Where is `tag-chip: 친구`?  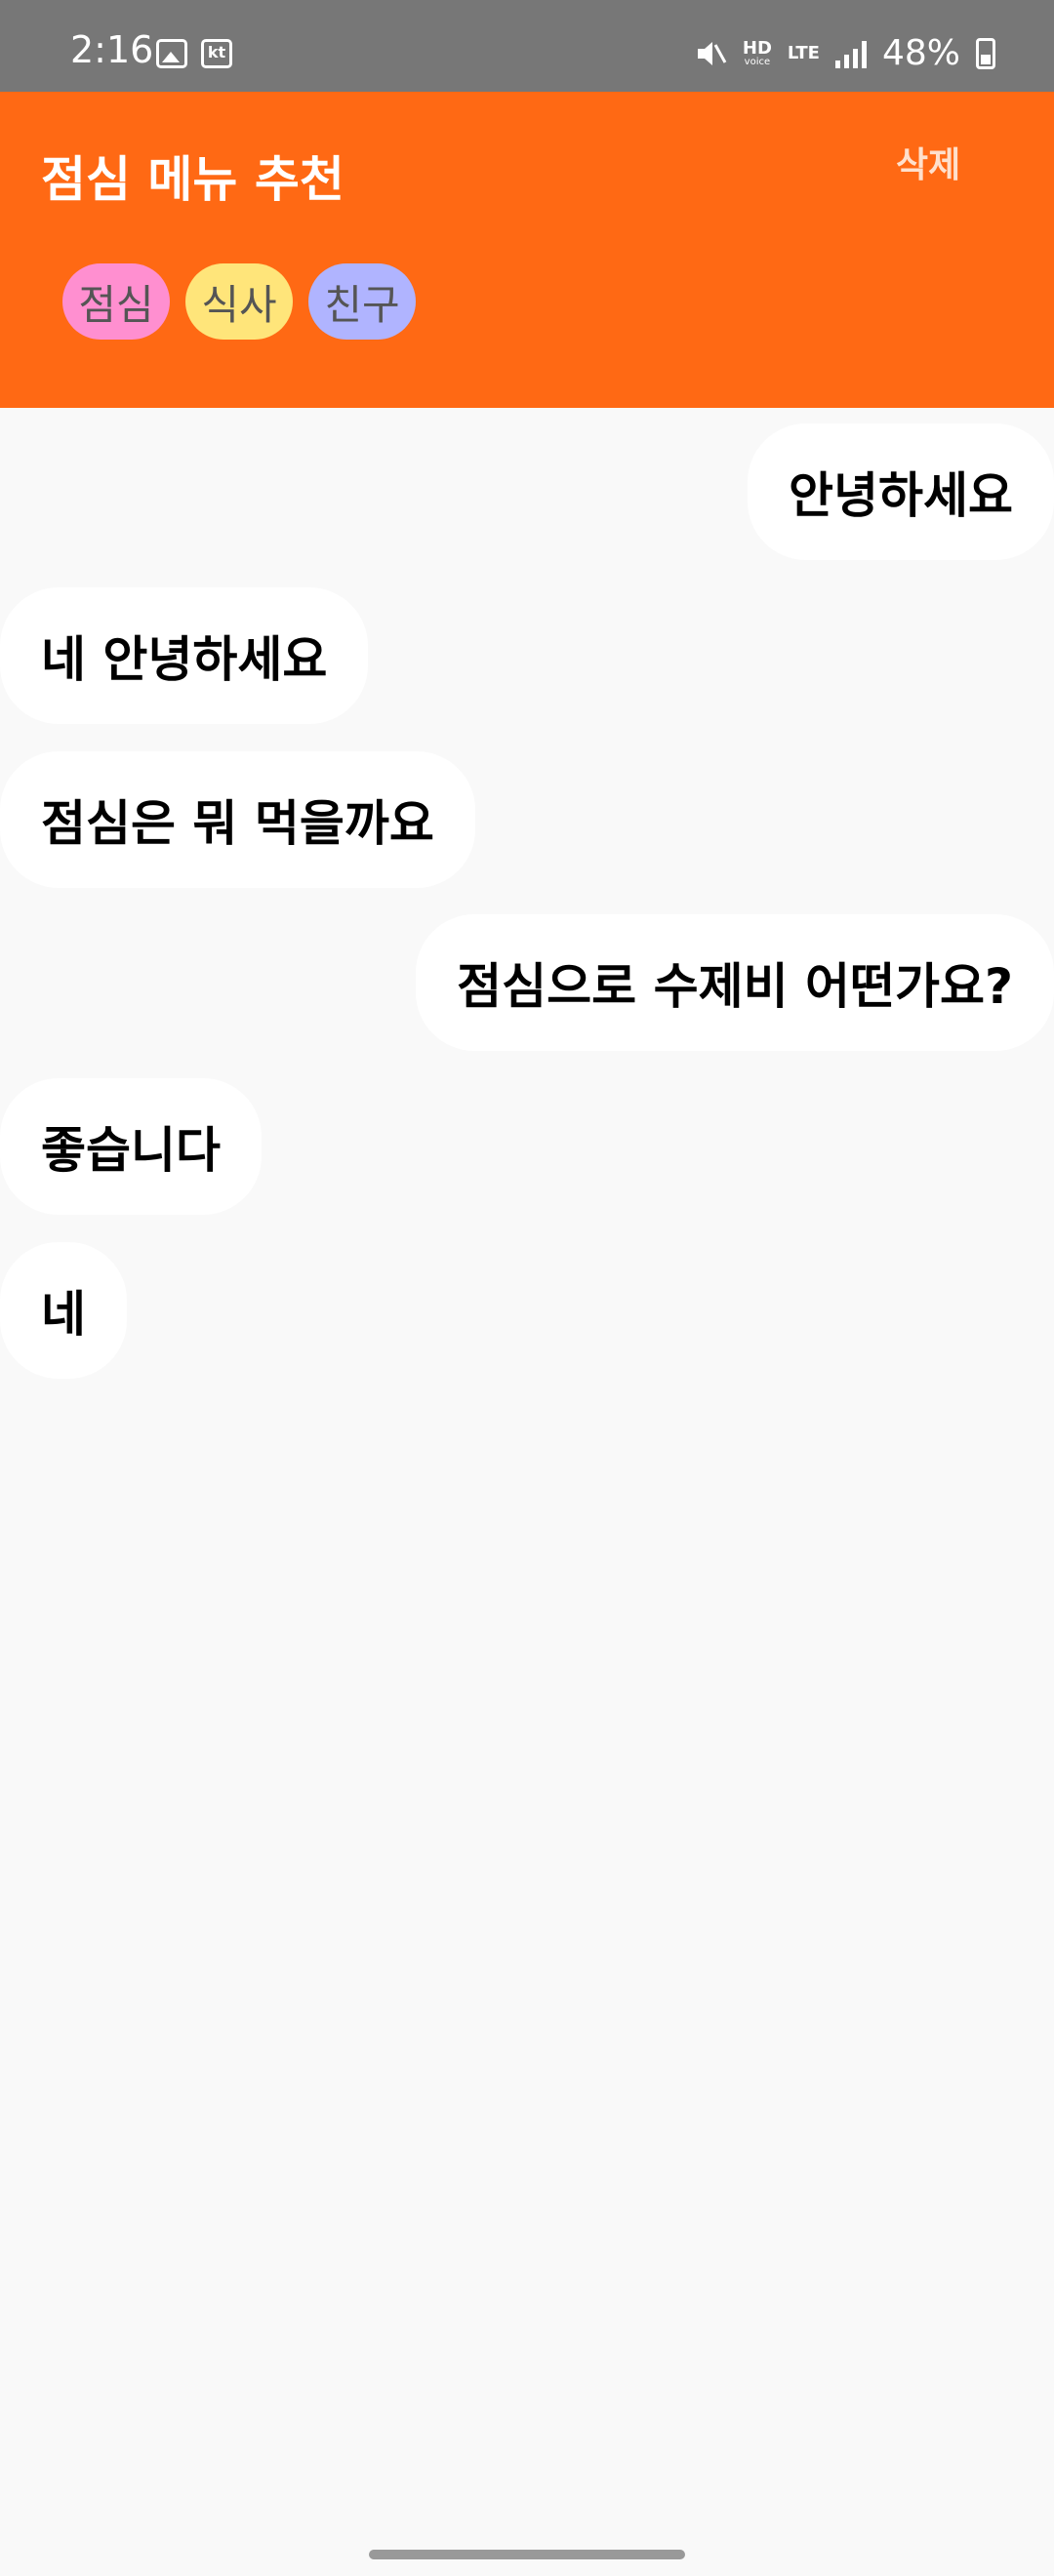 tag-chip: 친구 is located at coordinates (362, 301).